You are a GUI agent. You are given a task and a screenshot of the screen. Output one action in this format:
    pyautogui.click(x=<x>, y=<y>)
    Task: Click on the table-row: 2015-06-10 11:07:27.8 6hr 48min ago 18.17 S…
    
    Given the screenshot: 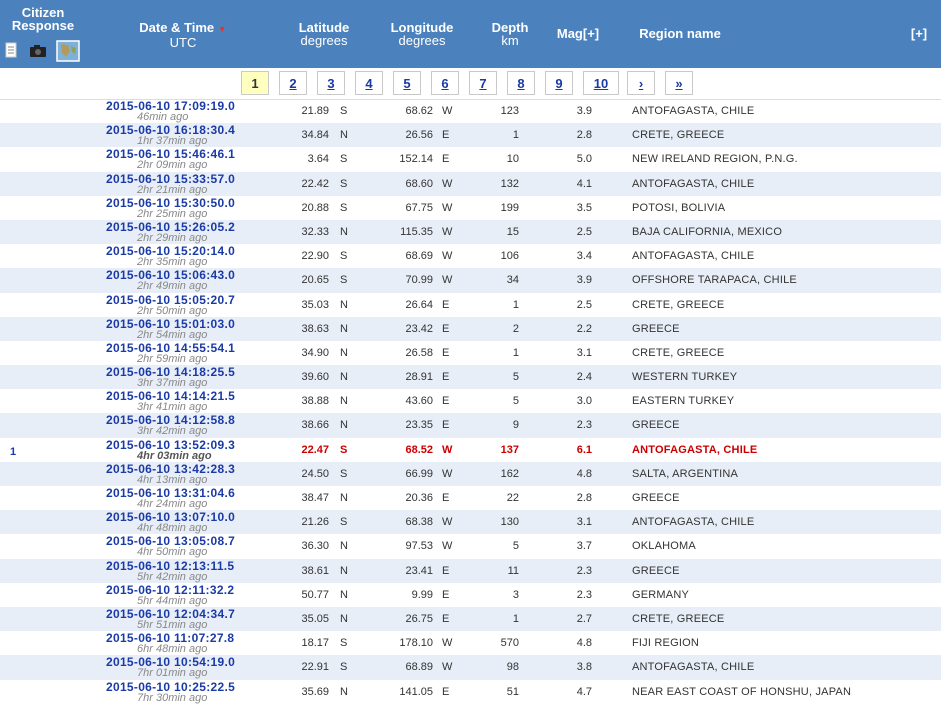 What is the action you would take?
    pyautogui.click(x=470, y=643)
    